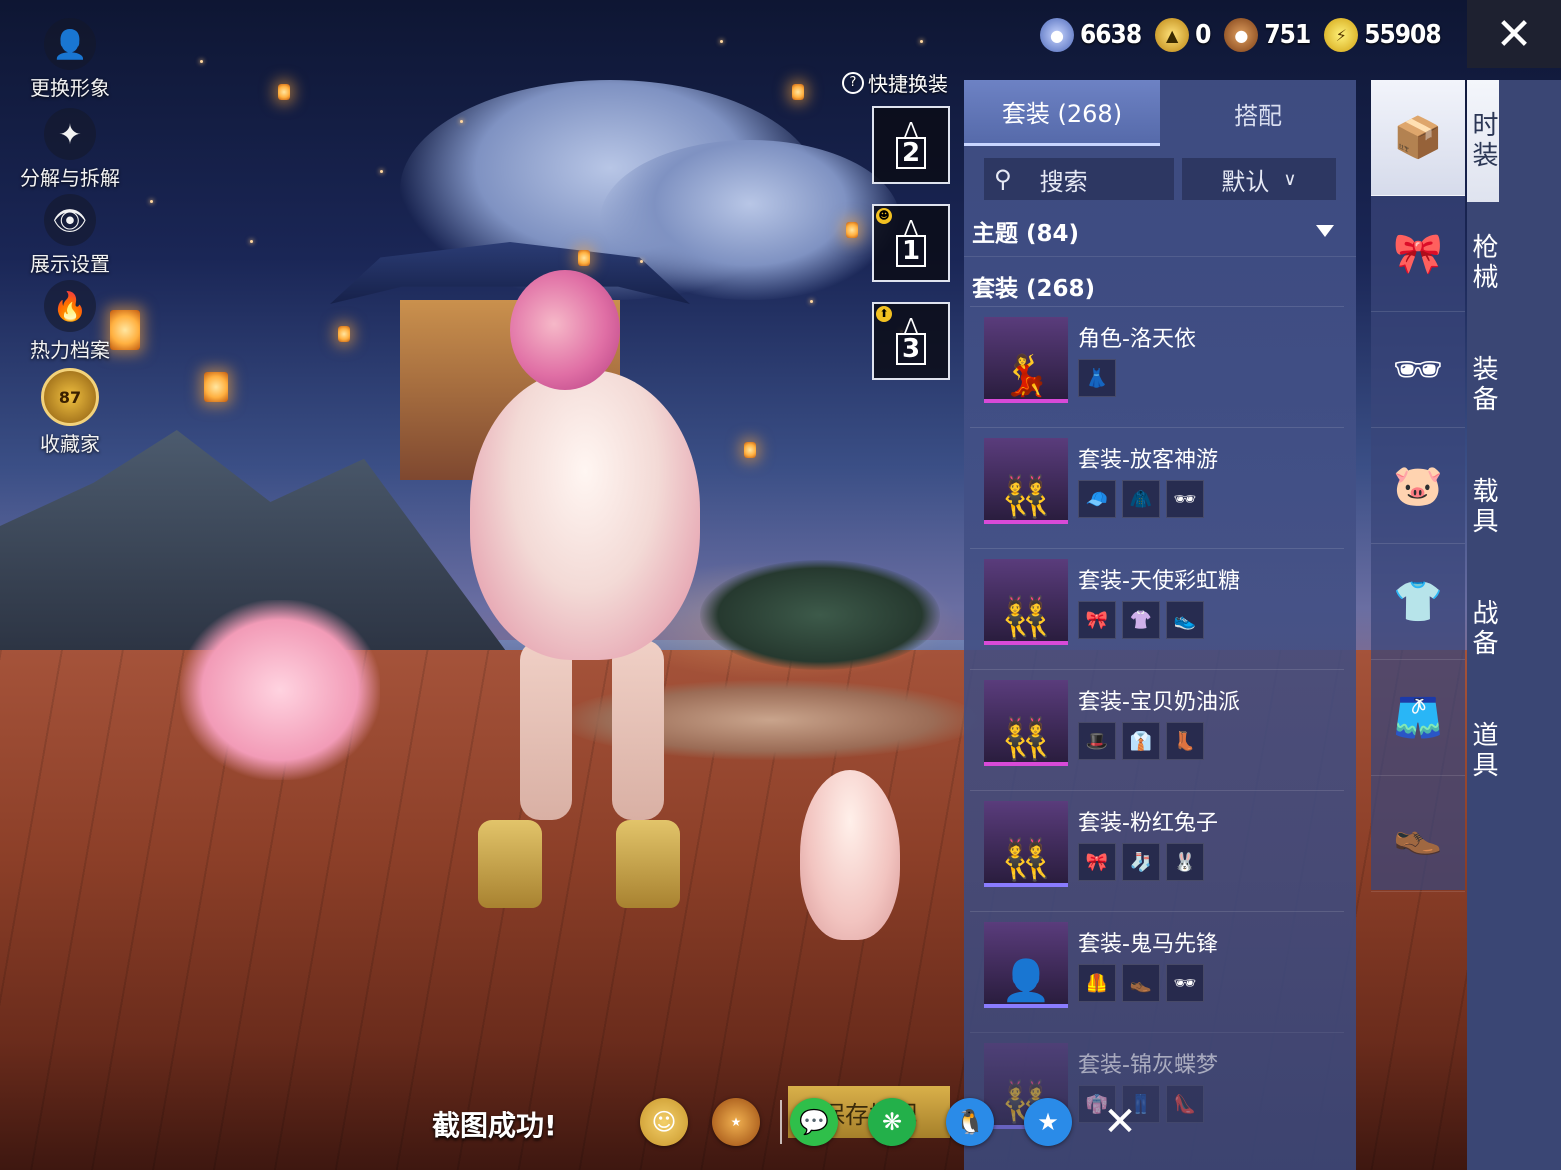  I want to click on list-item: 👯 套装-放客神游 🧢 🧥 🕶, so click(1157, 487).